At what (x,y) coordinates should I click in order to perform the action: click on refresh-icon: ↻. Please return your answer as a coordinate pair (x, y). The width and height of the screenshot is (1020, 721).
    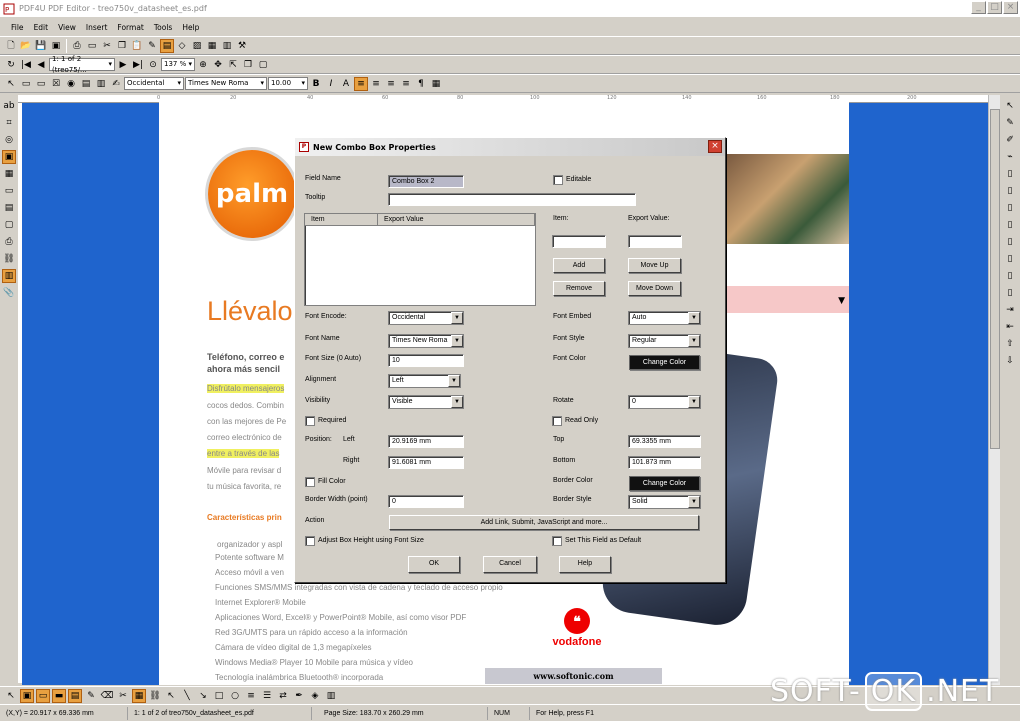
    Looking at the image, I should click on (11, 65).